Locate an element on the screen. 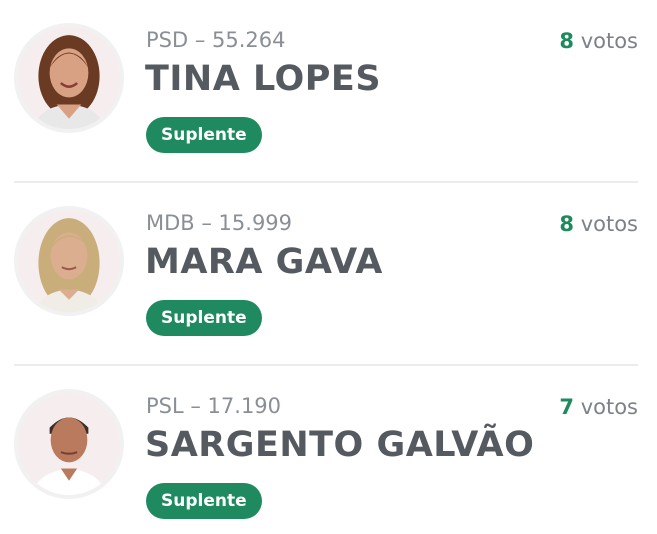  party-number: PSD – 55.264 is located at coordinates (216, 40).